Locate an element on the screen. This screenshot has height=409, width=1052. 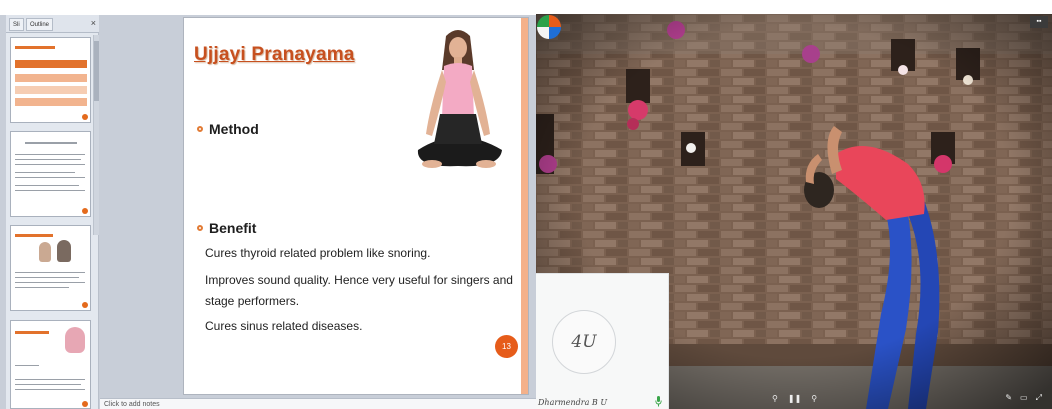
bullet-method: Method is located at coordinates (228, 129).